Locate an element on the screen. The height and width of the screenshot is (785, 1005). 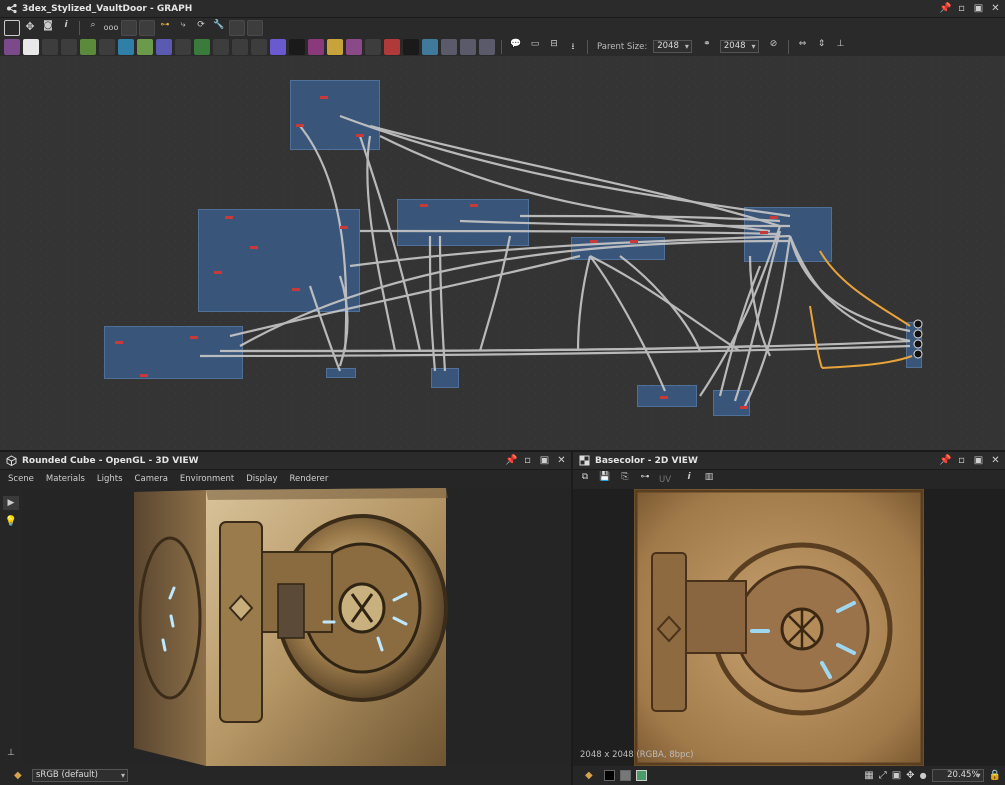
menu-camera: Camera is located at coordinates (151, 479).